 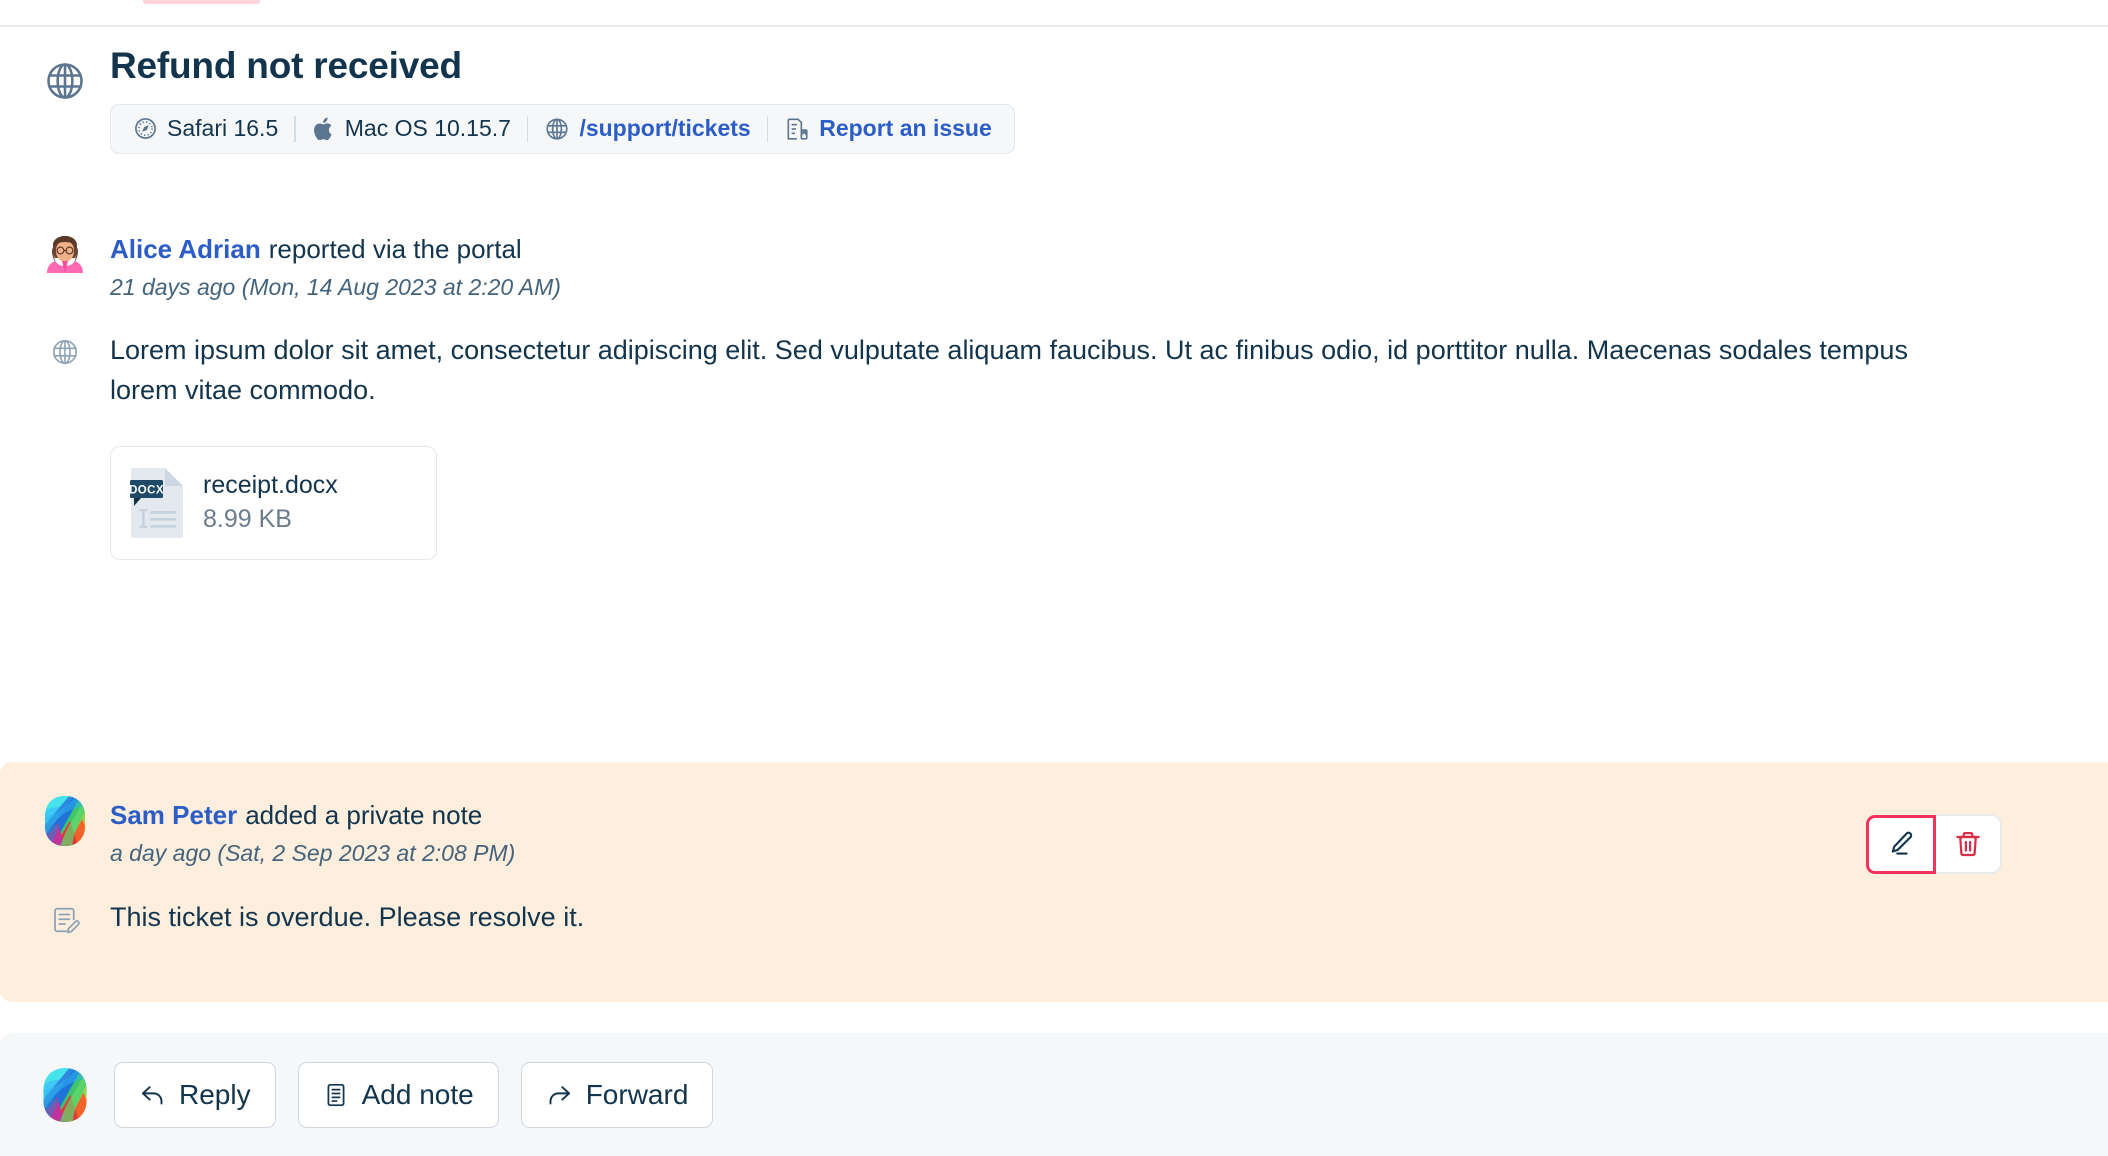 What do you see at coordinates (427, 128) in the screenshot?
I see `meta-os-label: Mac OS 10.15.7` at bounding box center [427, 128].